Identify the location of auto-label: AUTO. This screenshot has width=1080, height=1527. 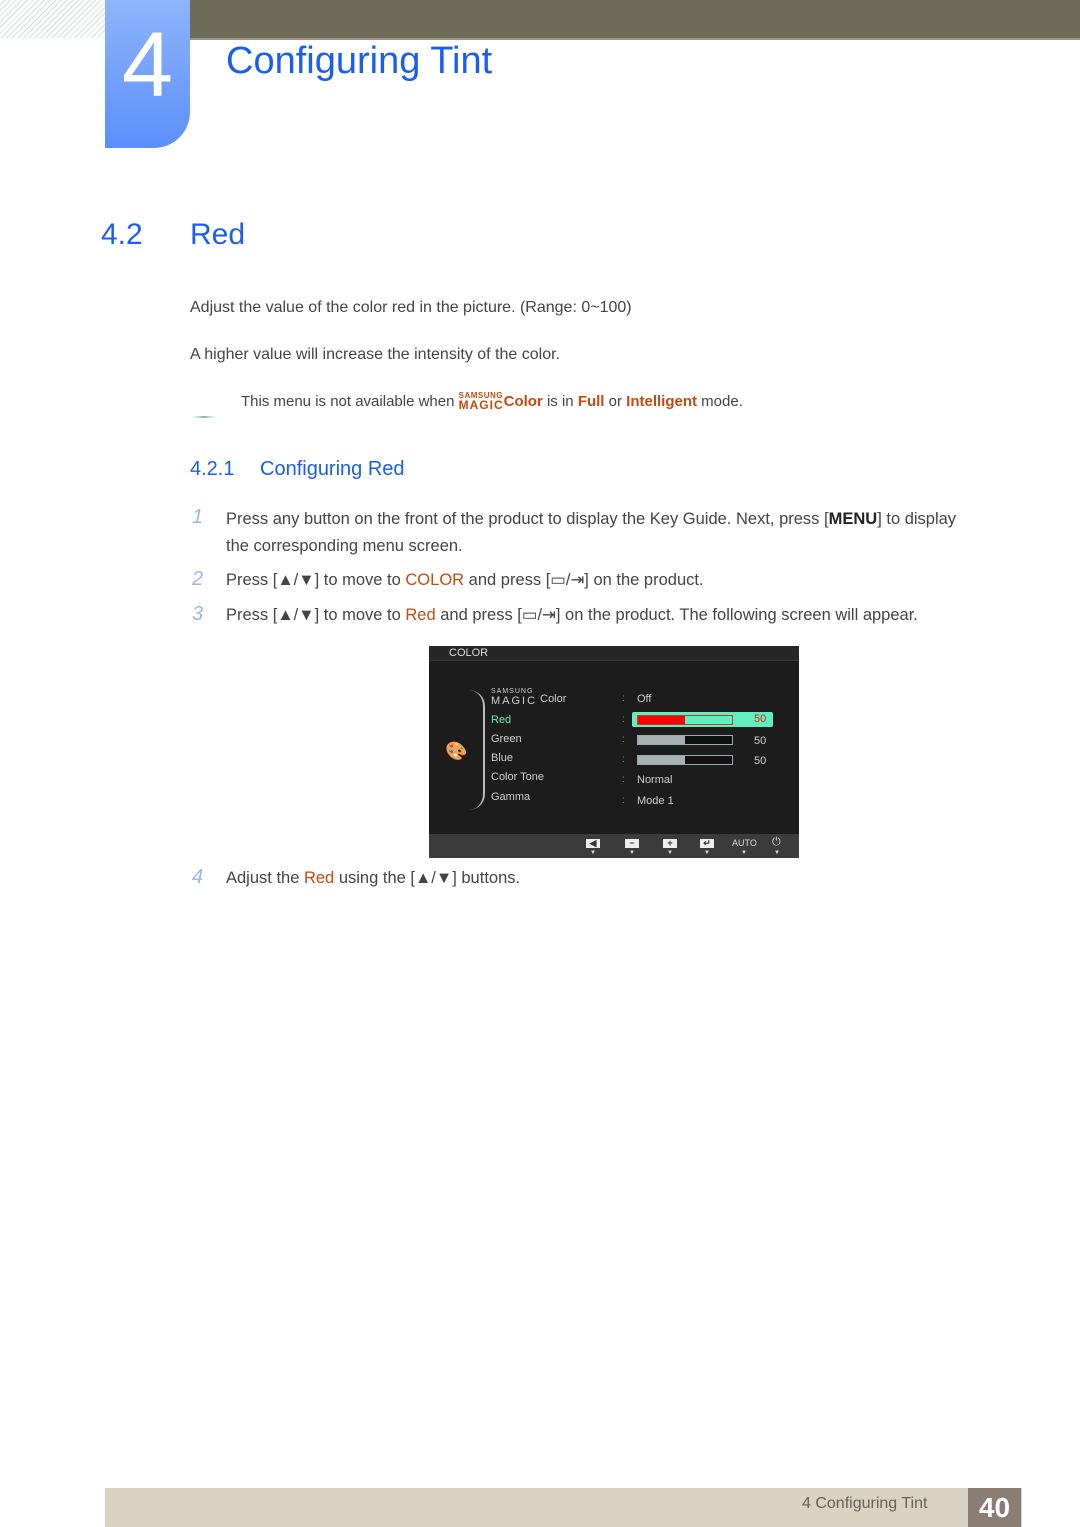
(744, 843).